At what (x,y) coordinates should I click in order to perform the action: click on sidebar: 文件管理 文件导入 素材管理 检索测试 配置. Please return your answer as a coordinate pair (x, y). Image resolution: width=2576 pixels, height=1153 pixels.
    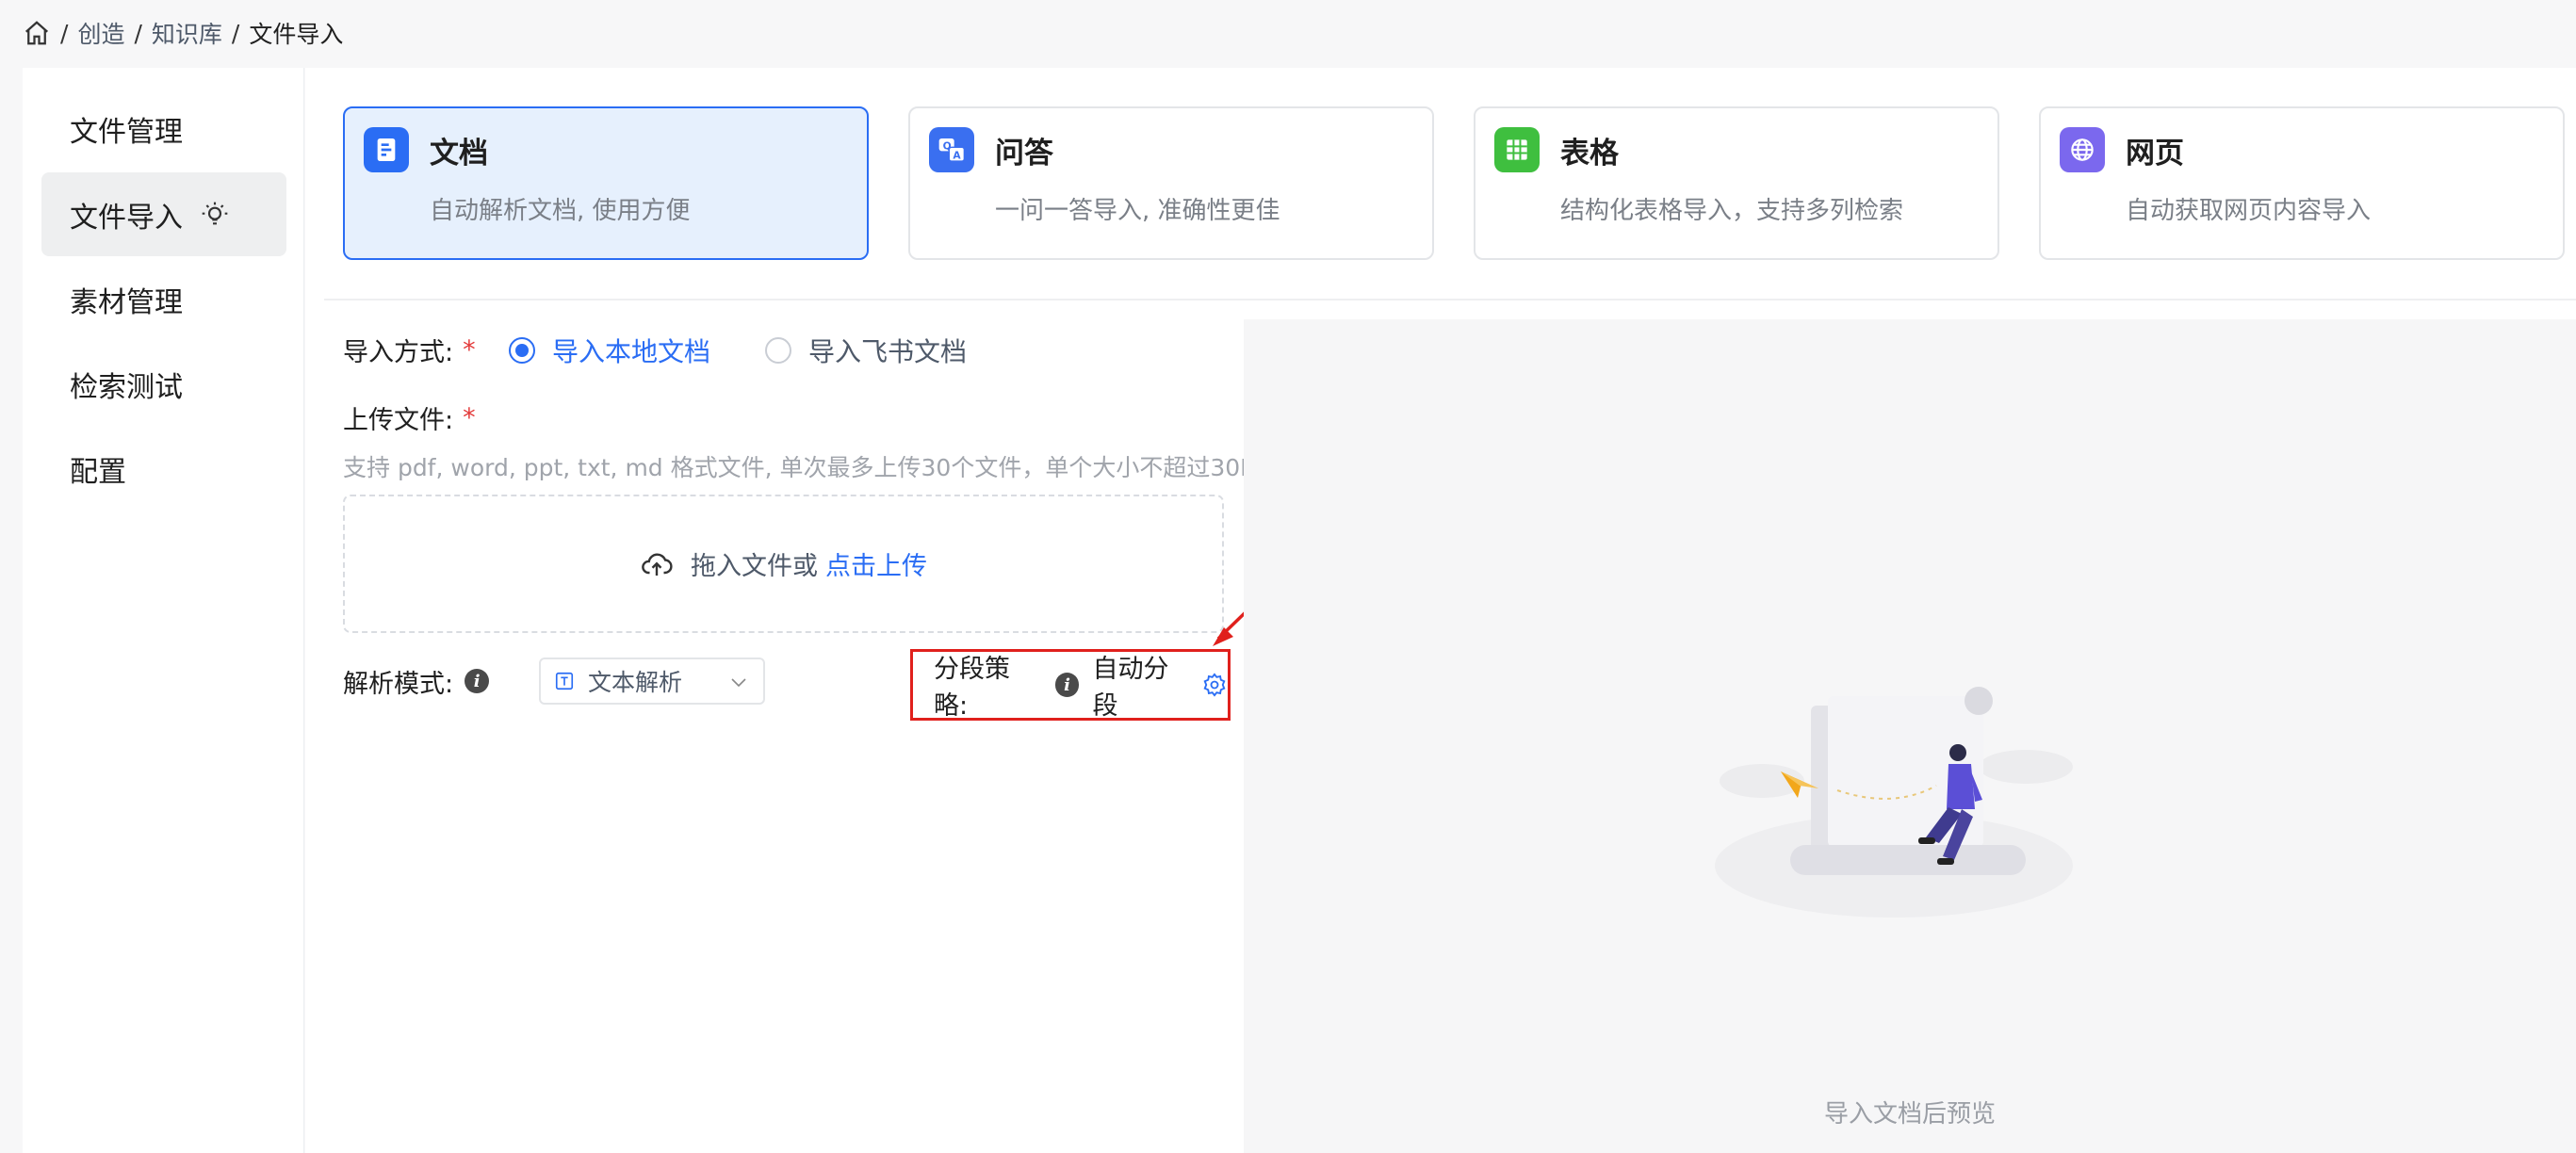
    Looking at the image, I should click on (163, 610).